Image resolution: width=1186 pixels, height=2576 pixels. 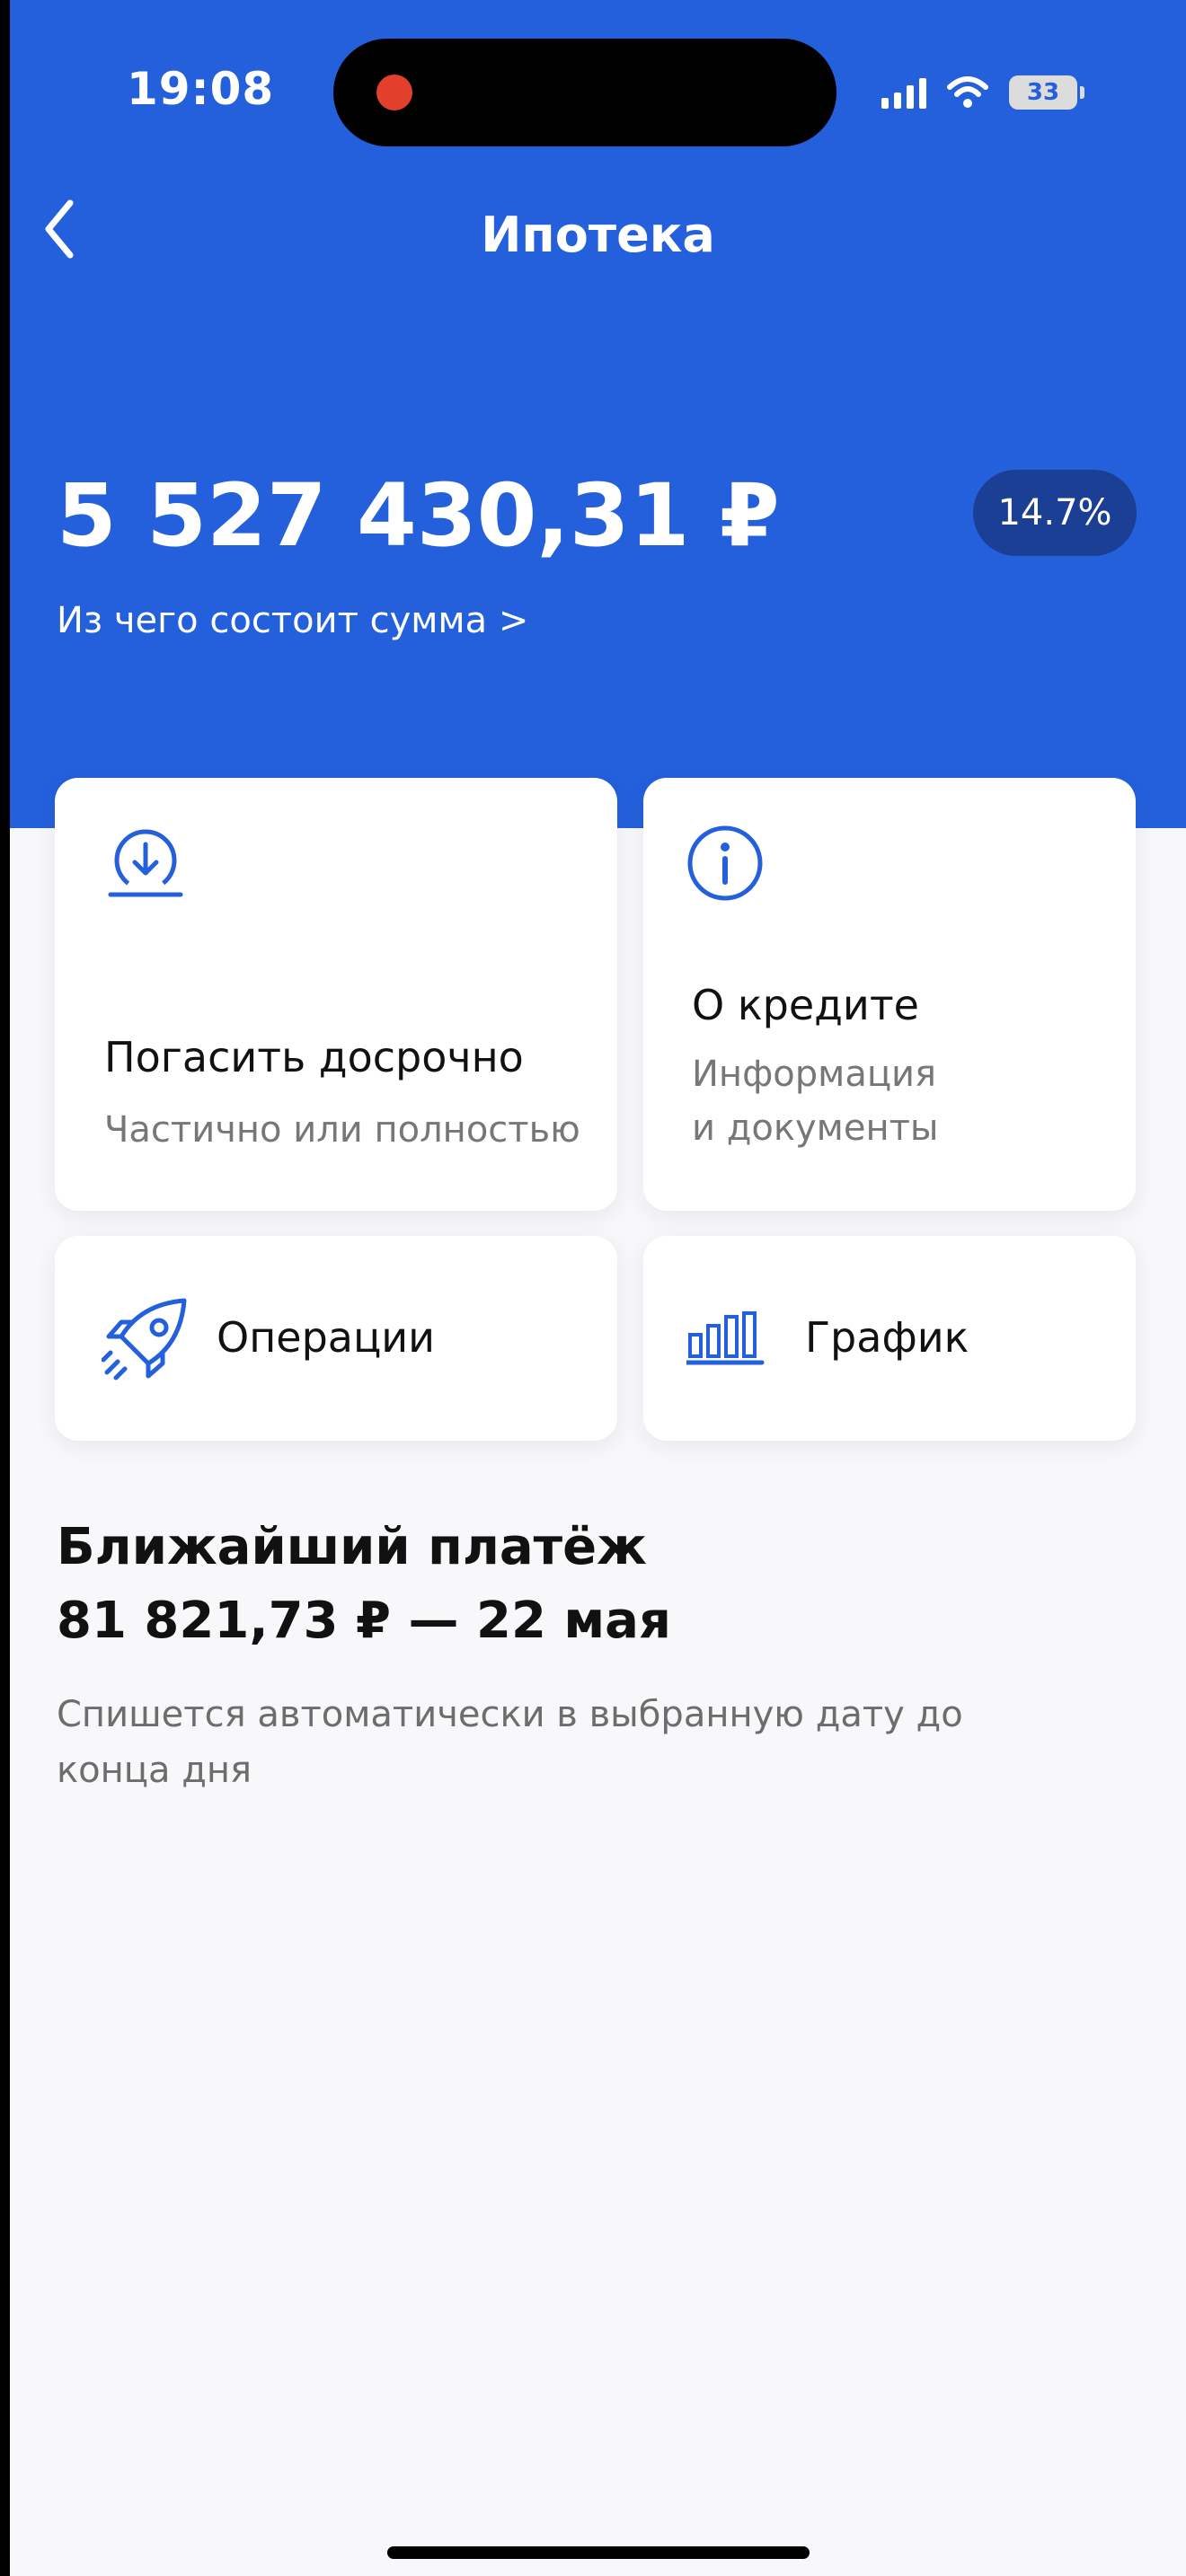 I want to click on status-icons: 33, so click(x=982, y=92).